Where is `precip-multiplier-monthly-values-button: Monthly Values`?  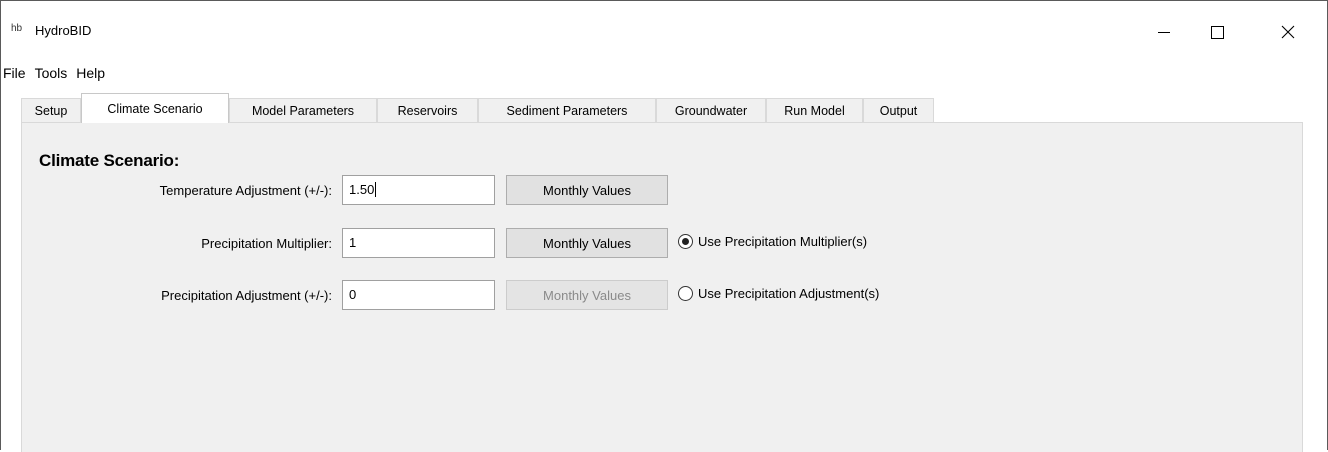 precip-multiplier-monthly-values-button: Monthly Values is located at coordinates (587, 243).